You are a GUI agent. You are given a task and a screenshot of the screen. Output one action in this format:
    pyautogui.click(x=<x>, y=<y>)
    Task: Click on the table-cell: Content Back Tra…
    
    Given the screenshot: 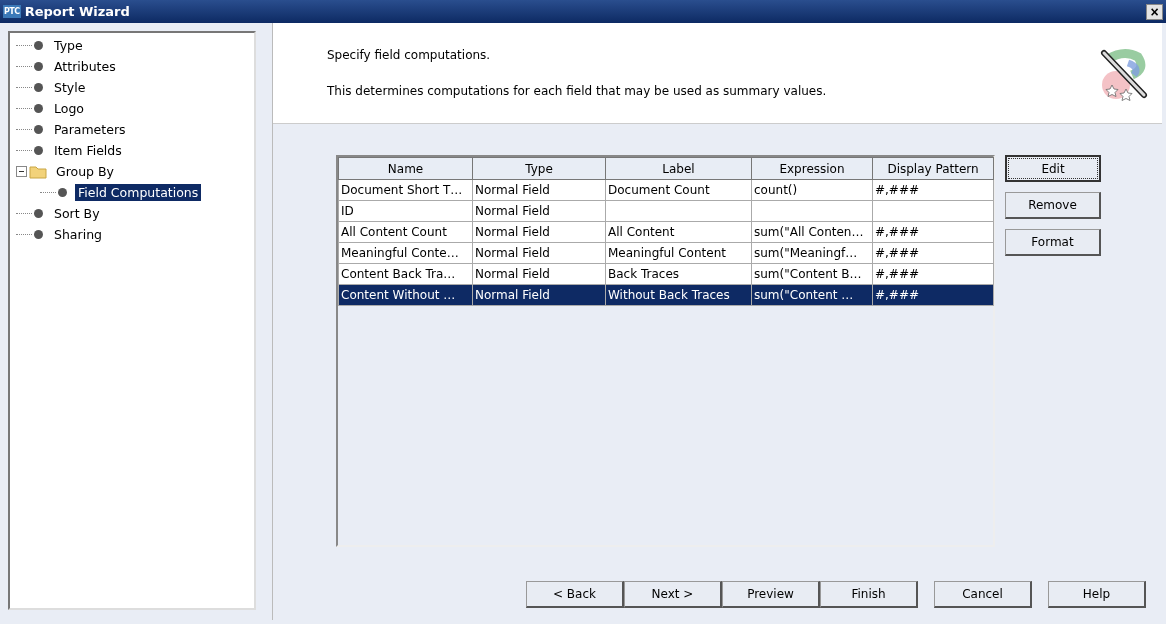 What is the action you would take?
    pyautogui.click(x=405, y=274)
    